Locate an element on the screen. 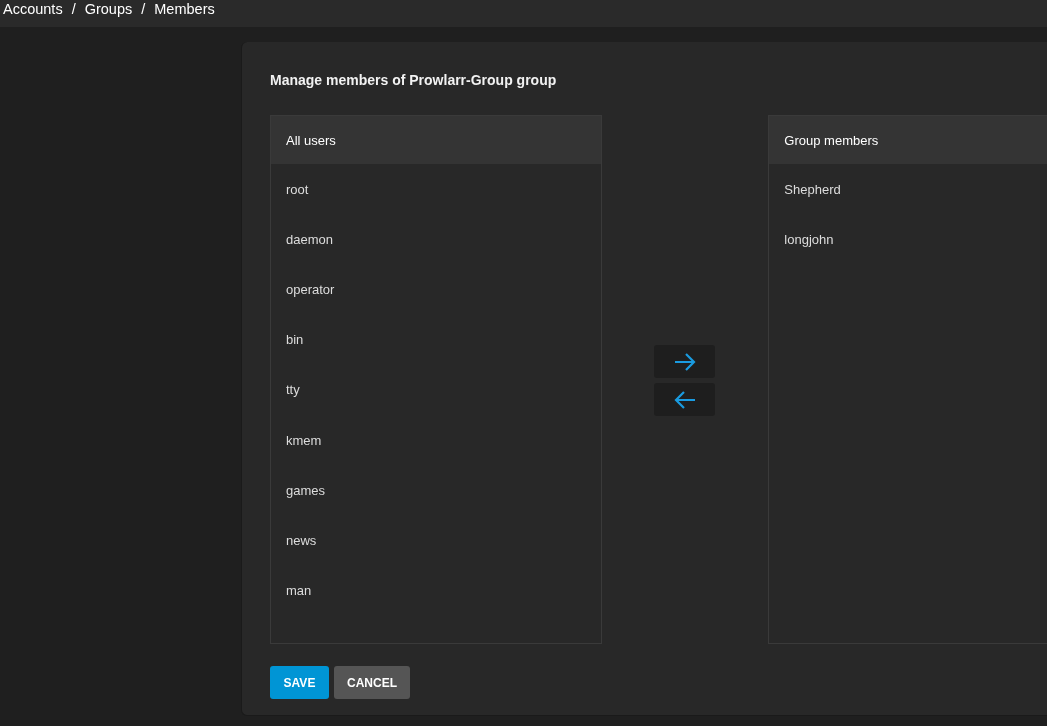 The width and height of the screenshot is (1047, 726). arrow-left-icon is located at coordinates (684, 399).